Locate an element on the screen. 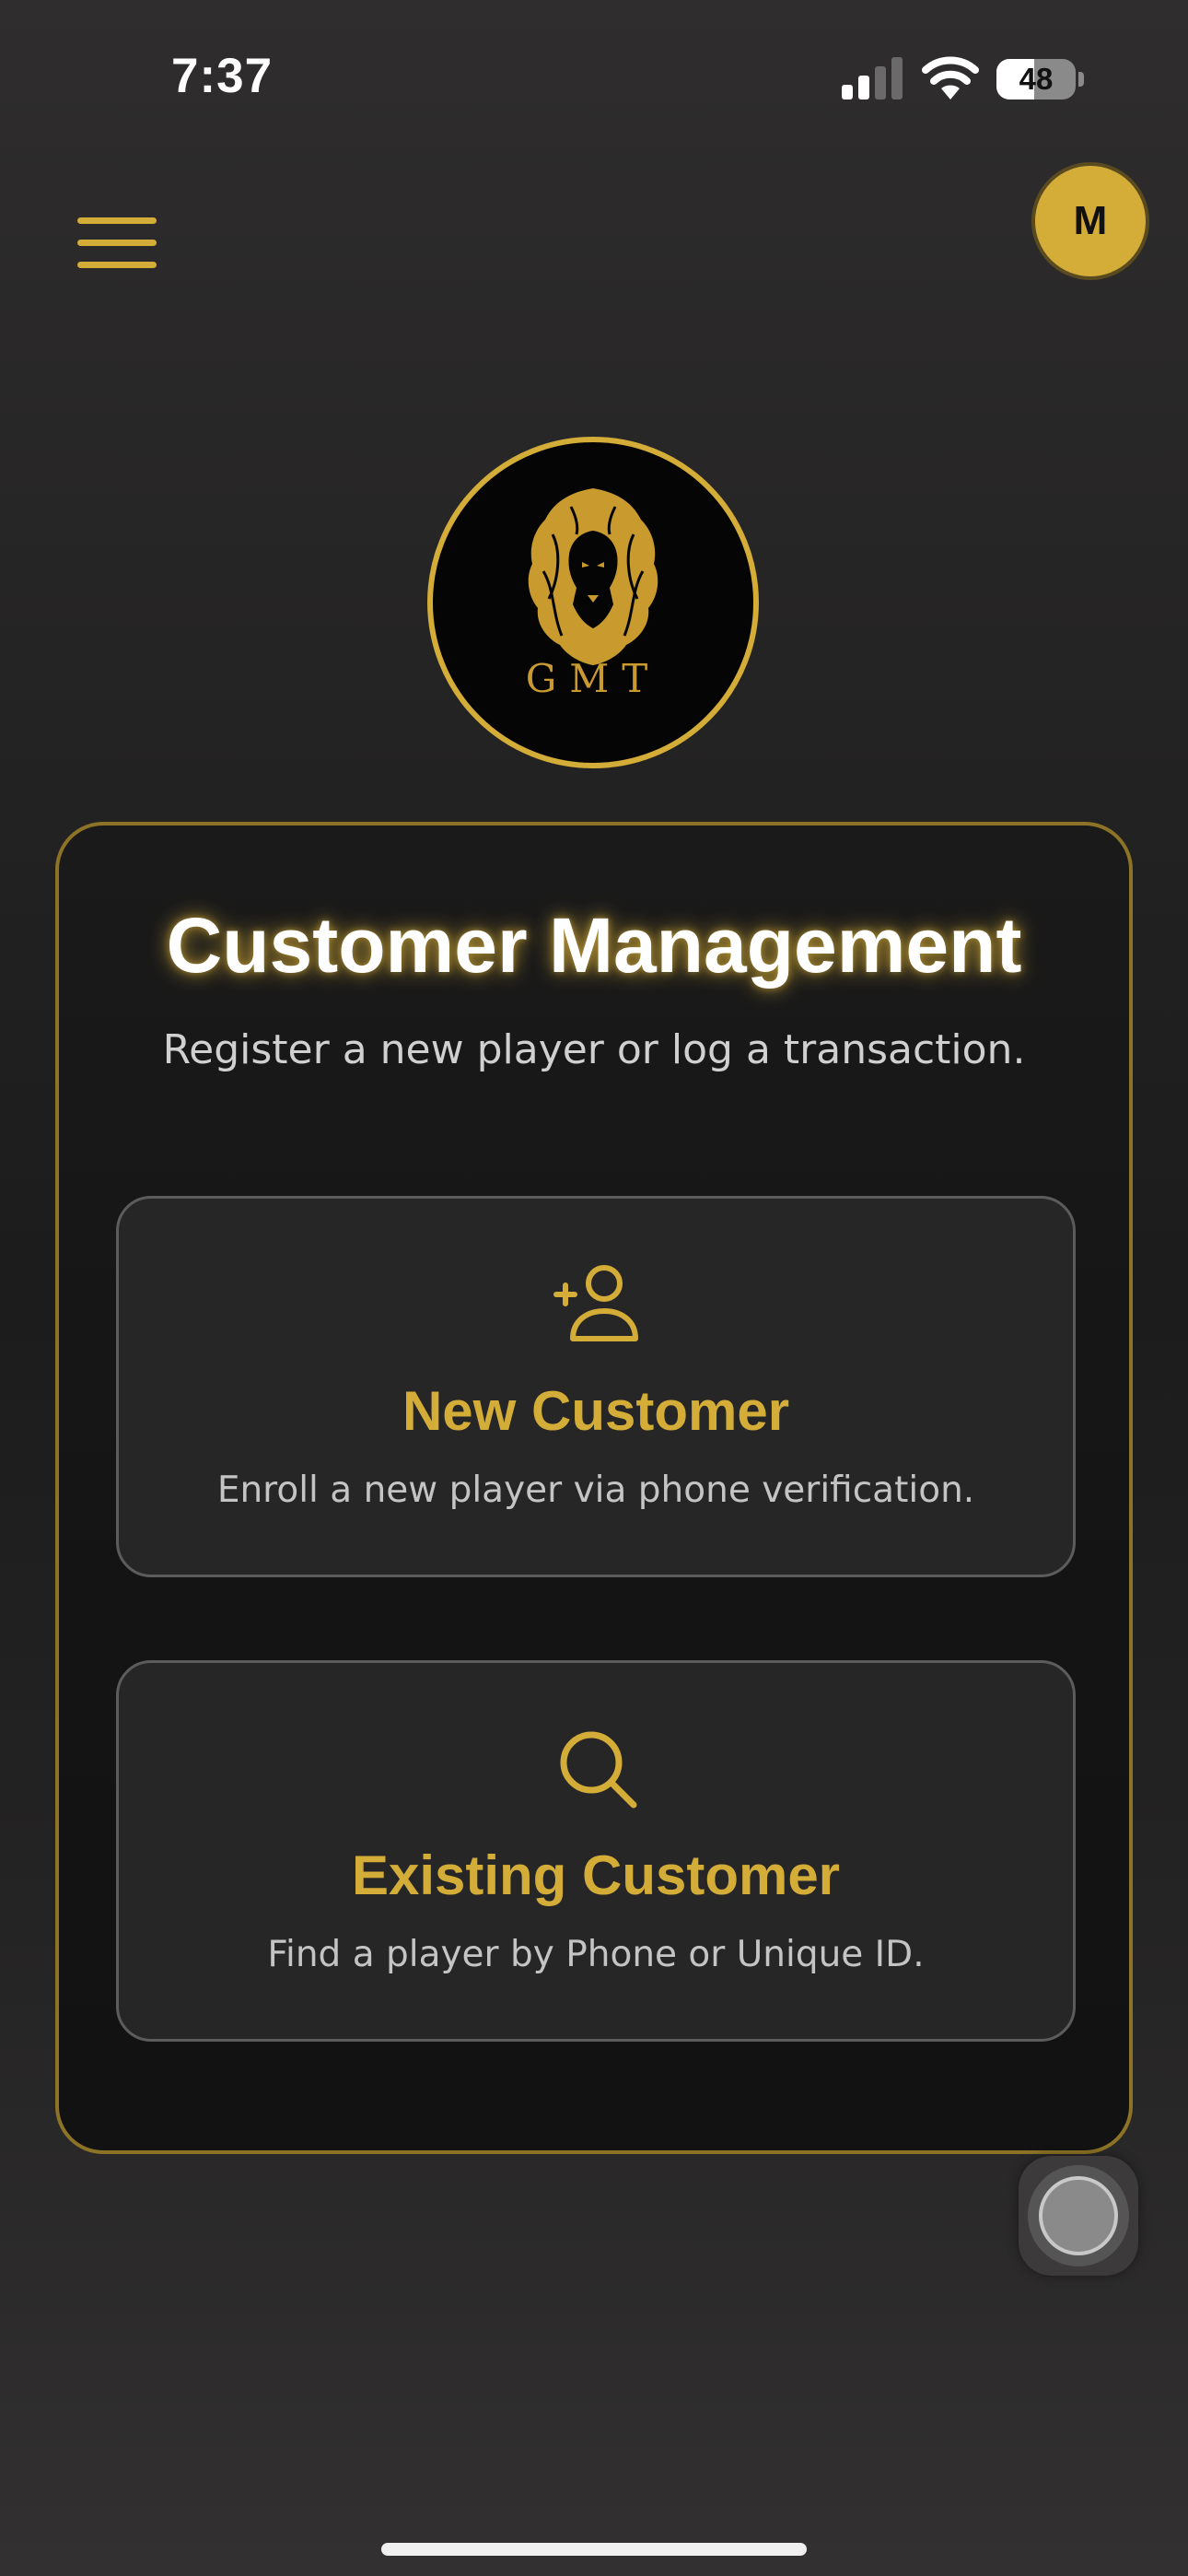 The image size is (1188, 2576). battery-icon: 48 is located at coordinates (1040, 80).